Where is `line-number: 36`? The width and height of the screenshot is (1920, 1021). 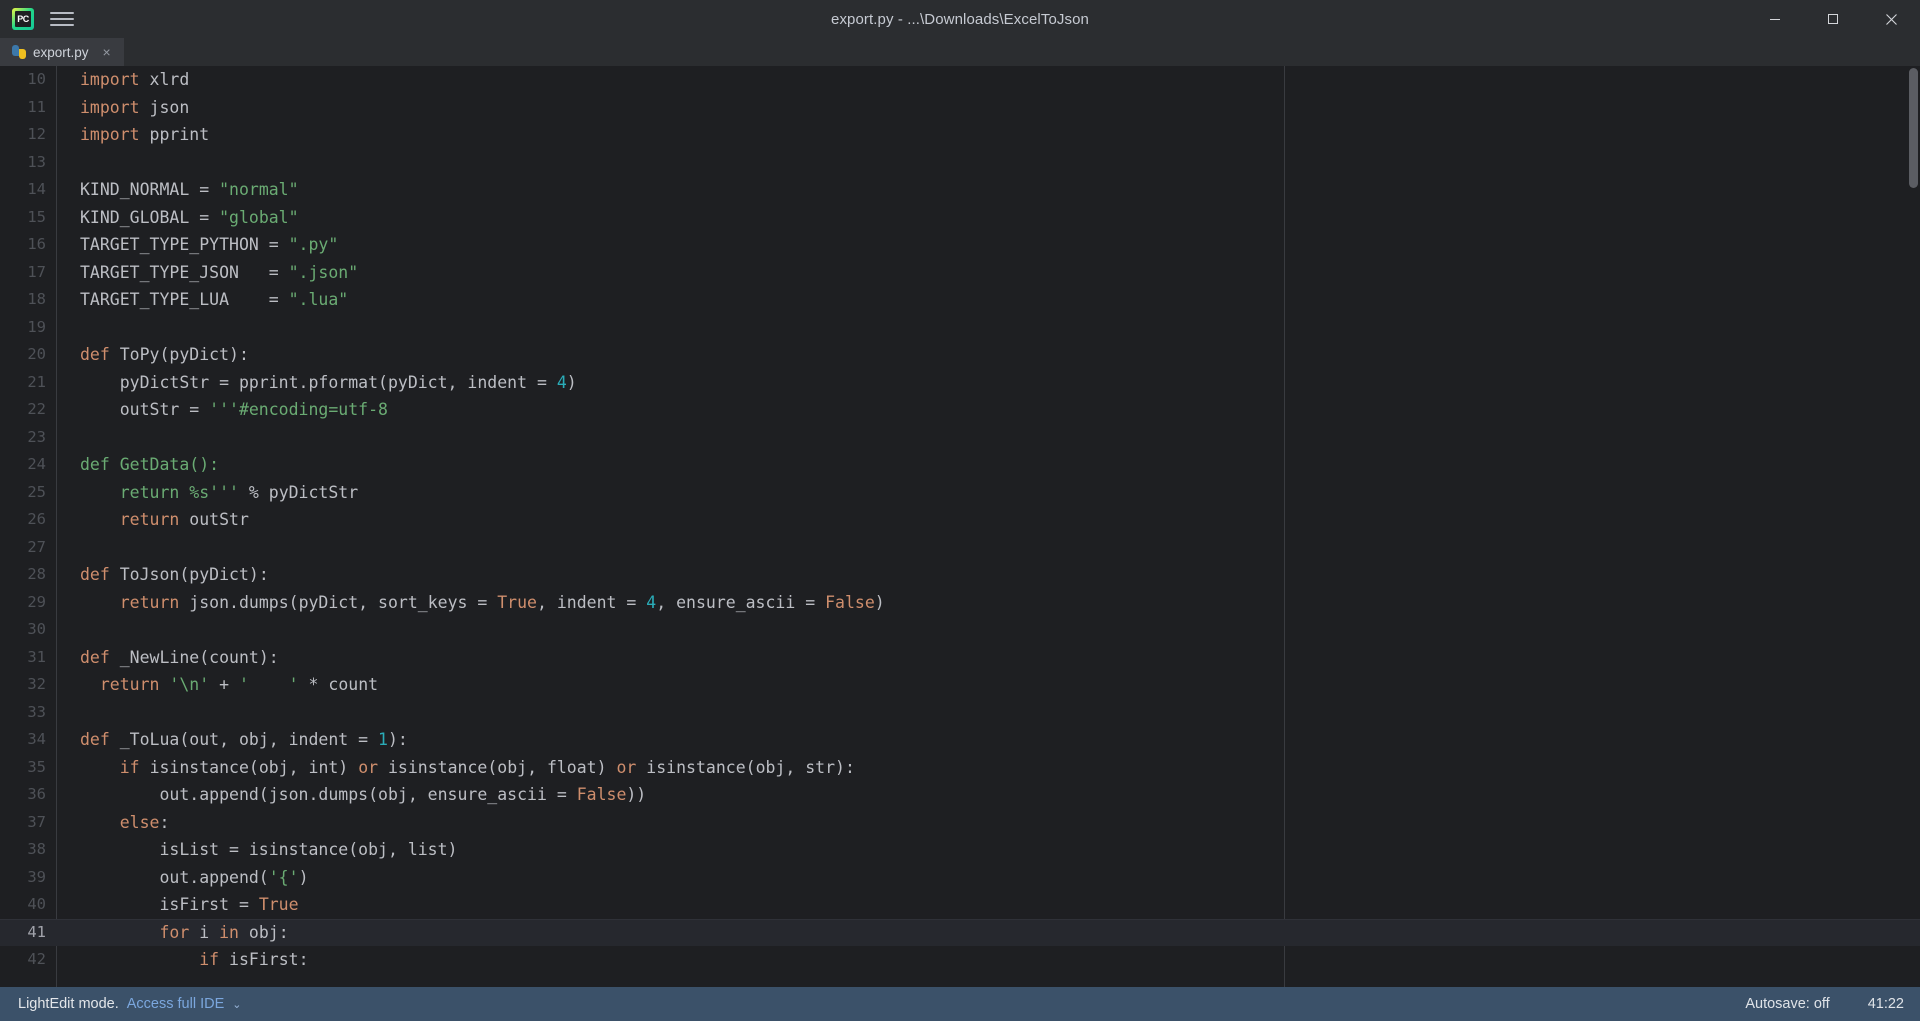
line-number: 36 is located at coordinates (36, 794).